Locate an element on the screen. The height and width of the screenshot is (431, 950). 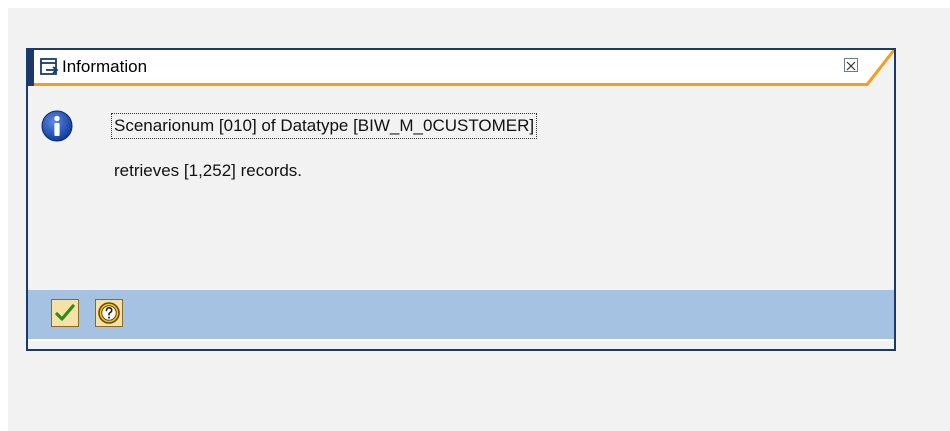
title-slant-decoration is located at coordinates (880, 68).